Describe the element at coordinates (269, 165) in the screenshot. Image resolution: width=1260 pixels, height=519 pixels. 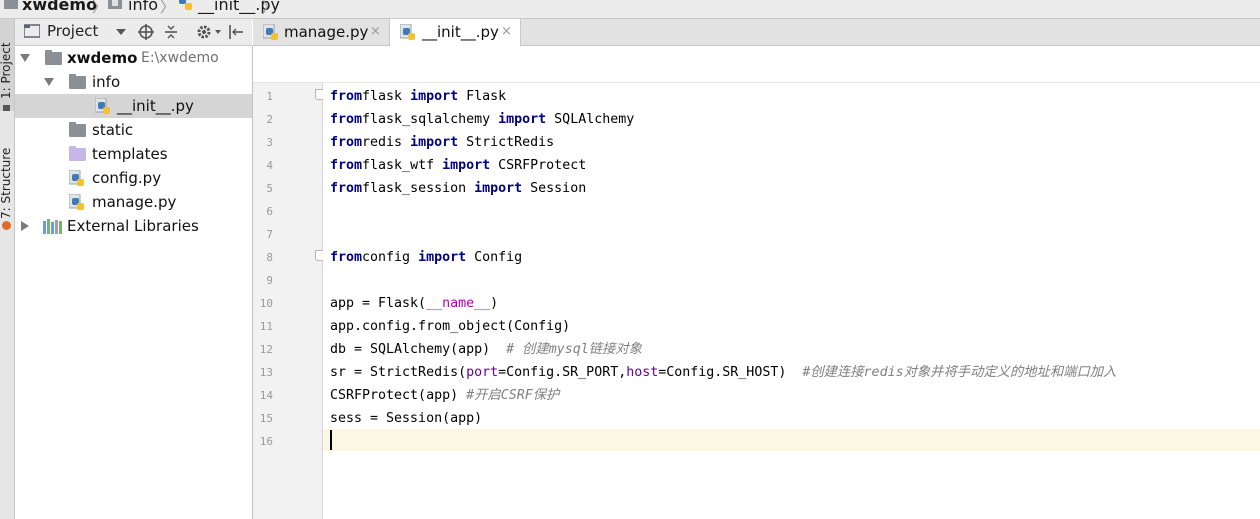
I see `line-number: 4` at that location.